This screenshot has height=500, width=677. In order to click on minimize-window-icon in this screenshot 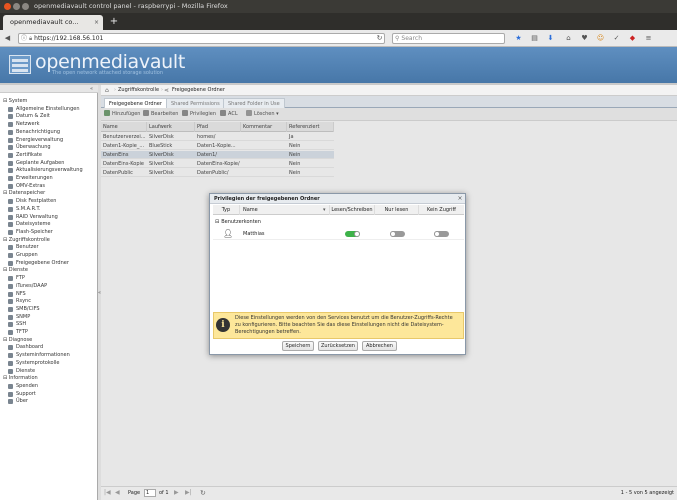, I will do `click(16, 6)`.